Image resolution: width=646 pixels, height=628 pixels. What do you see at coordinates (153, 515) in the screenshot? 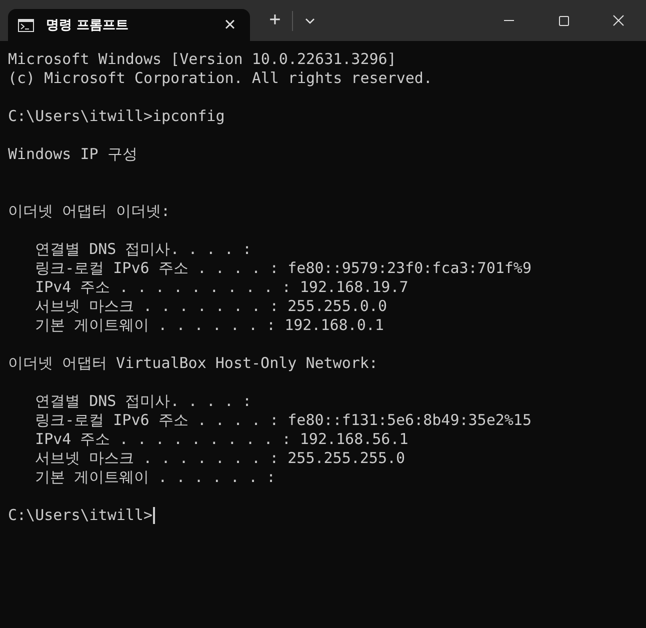
I see `text-cursor` at bounding box center [153, 515].